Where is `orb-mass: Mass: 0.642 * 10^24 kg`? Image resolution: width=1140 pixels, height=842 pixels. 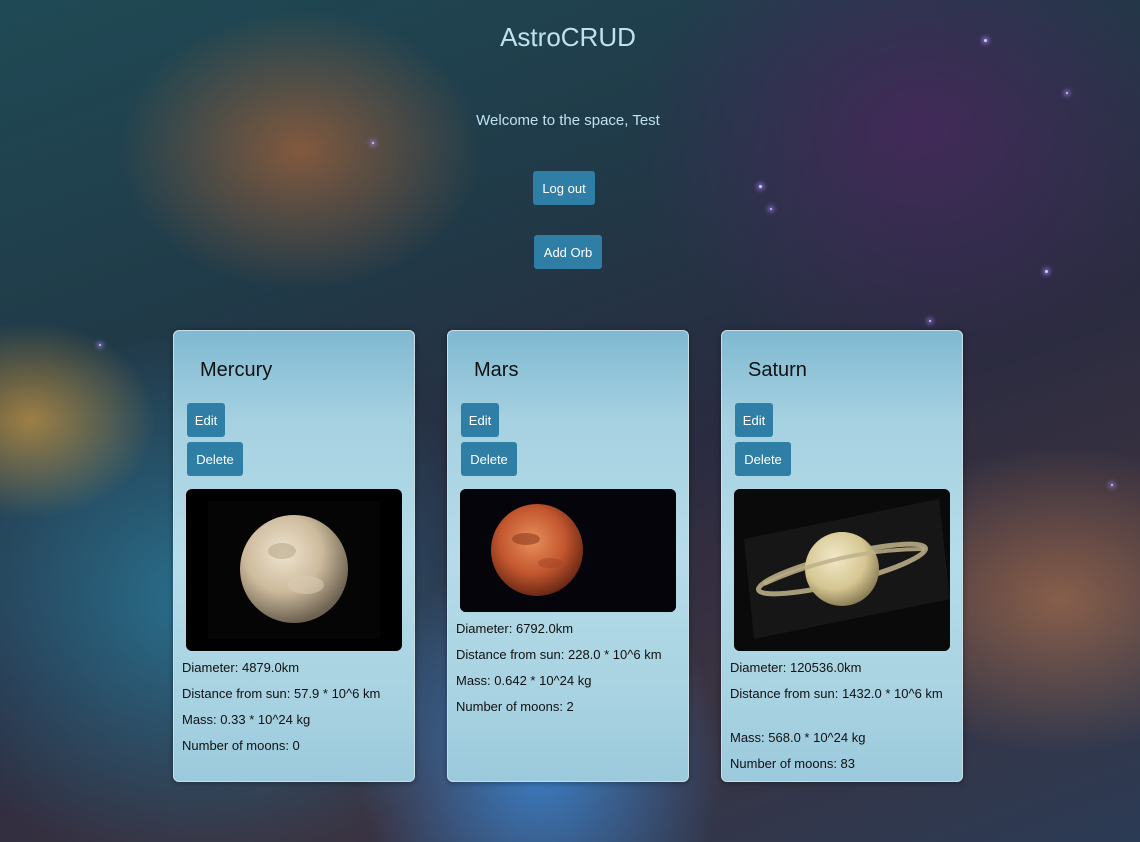
orb-mass: Mass: 0.642 * 10^24 kg is located at coordinates (524, 680).